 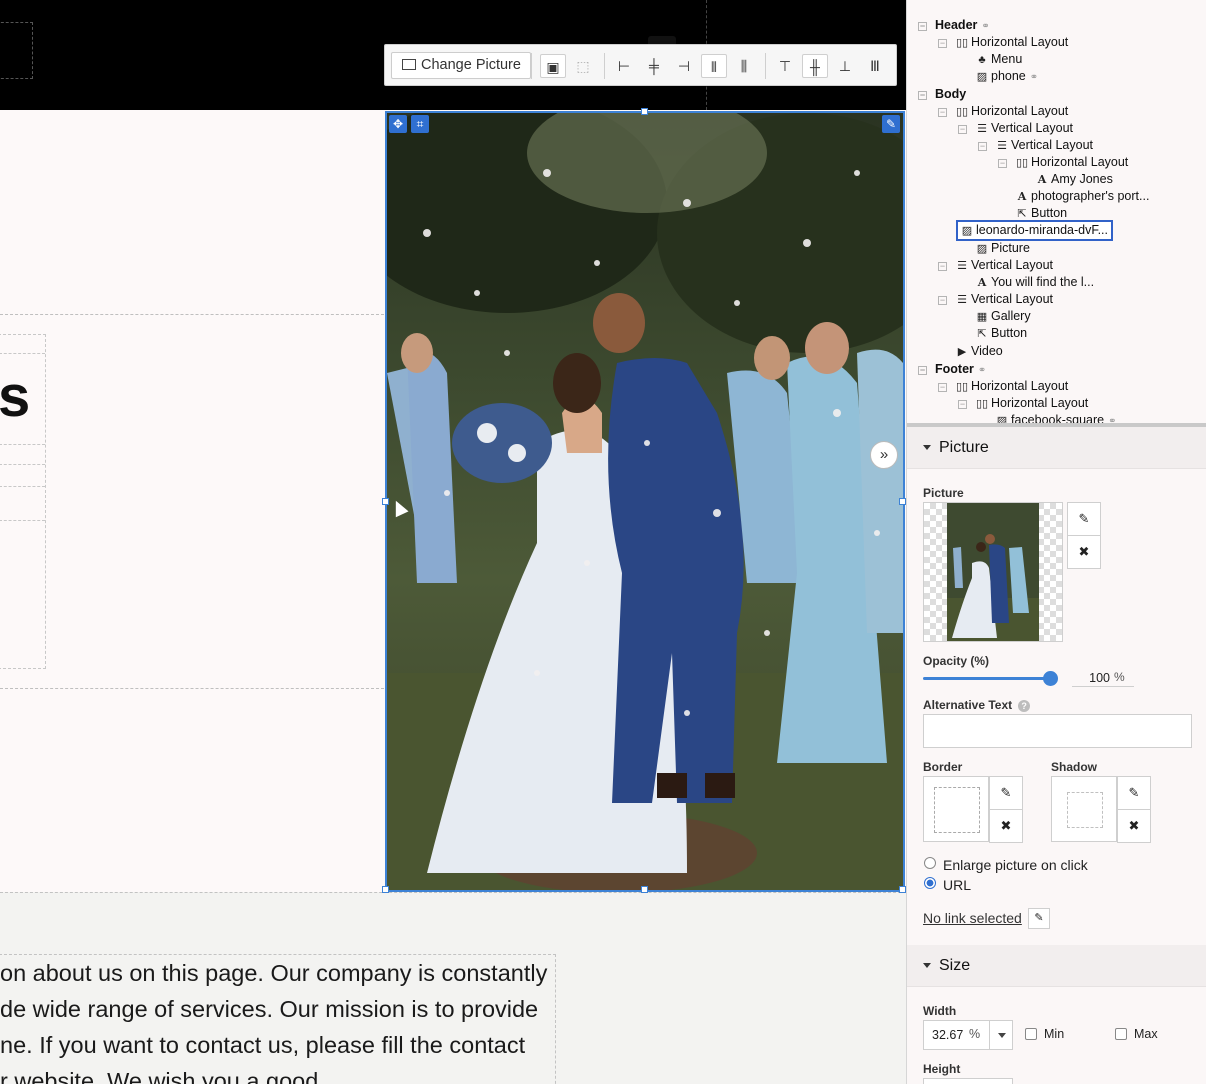 I want to click on double-chevron-right-icon: », so click(x=884, y=455).